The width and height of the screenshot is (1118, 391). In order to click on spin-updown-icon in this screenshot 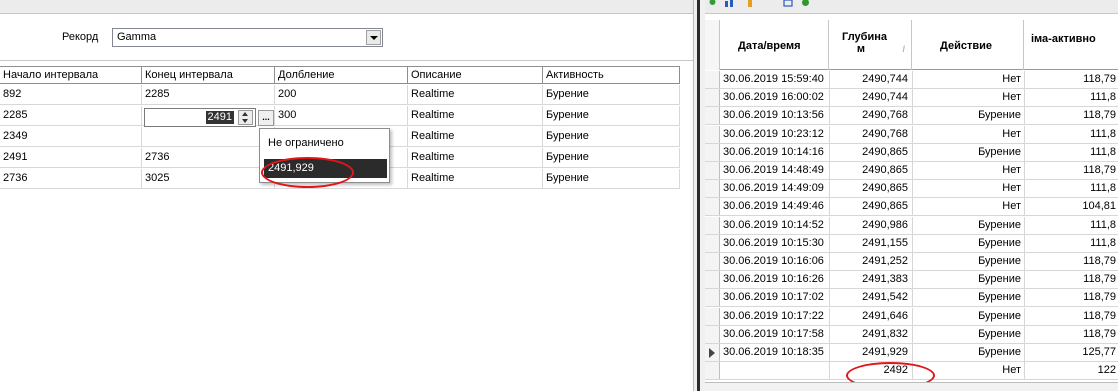, I will do `click(245, 117)`.